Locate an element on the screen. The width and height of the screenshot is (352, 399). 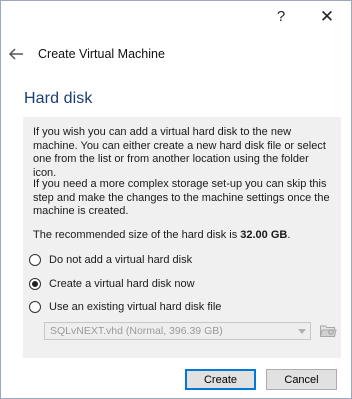
page-title: Hard disk is located at coordinates (58, 98).